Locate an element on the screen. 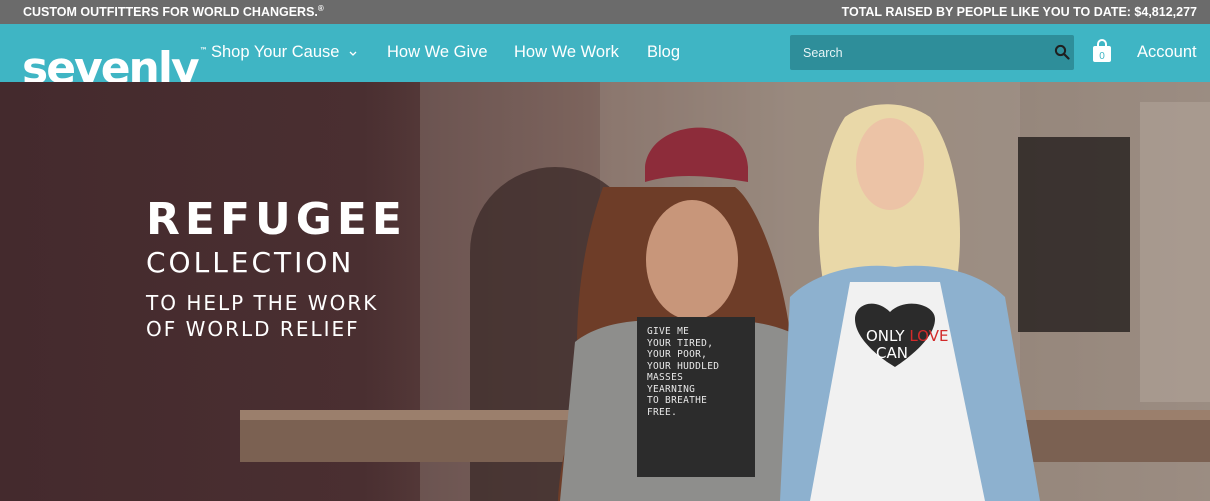 The width and height of the screenshot is (1210, 501). shirt-line: FREE. is located at coordinates (662, 412).